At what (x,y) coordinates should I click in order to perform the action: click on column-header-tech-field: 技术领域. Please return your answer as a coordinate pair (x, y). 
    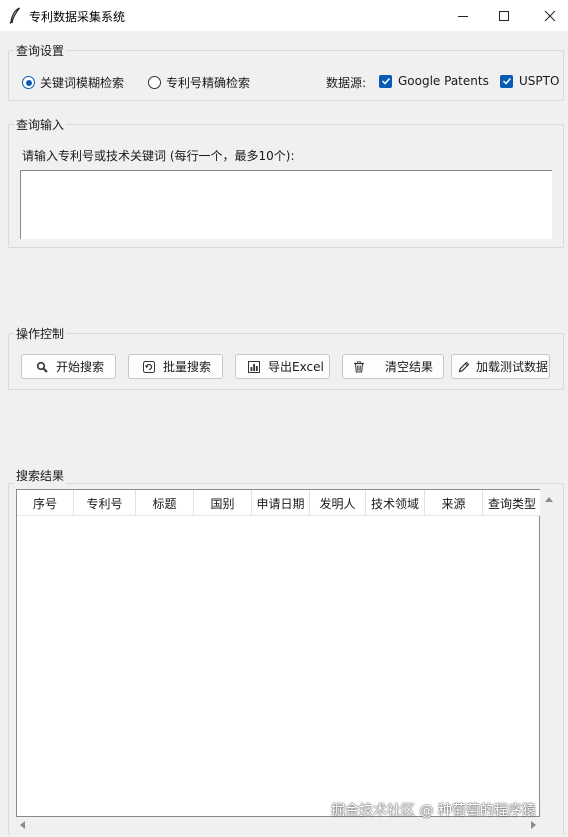
    Looking at the image, I should click on (395, 503).